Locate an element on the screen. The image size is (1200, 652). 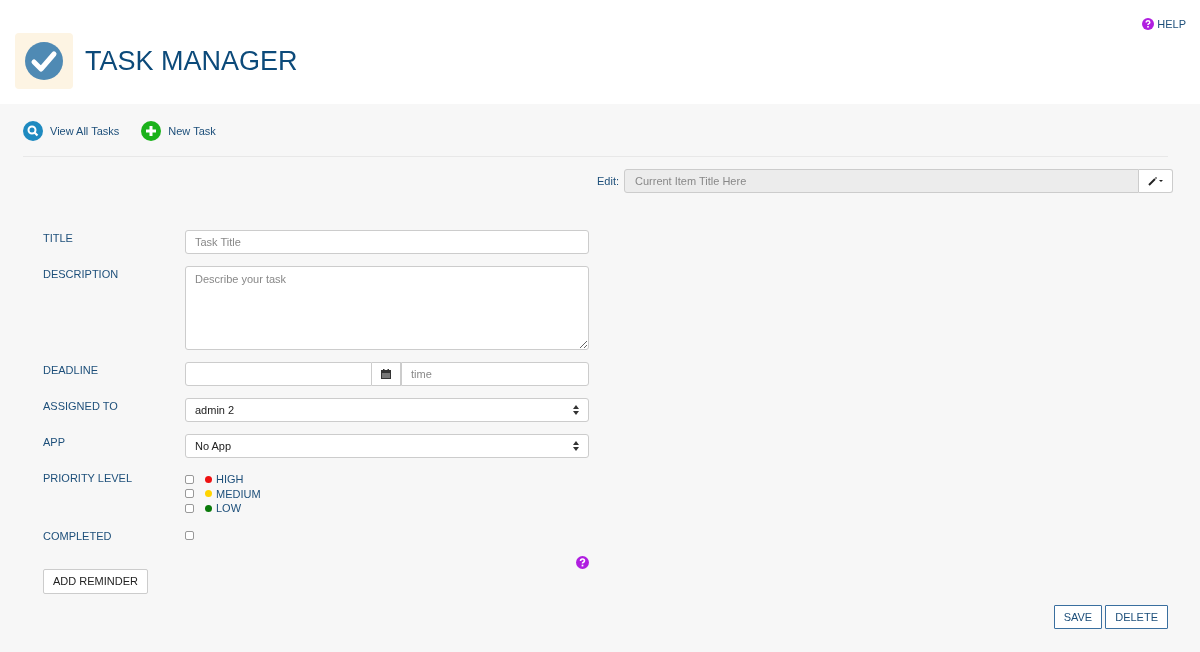
field-label: DEADLINE is located at coordinates (71, 370).